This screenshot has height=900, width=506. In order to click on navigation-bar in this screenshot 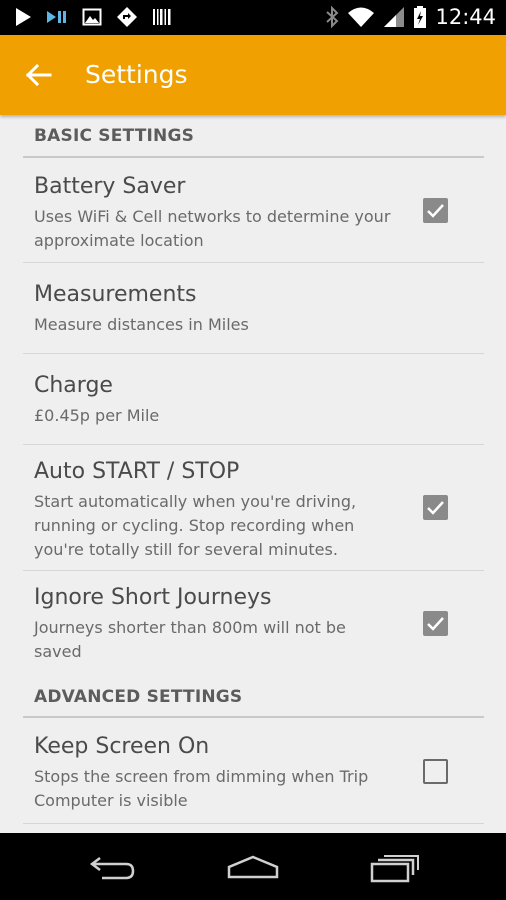, I will do `click(253, 866)`.